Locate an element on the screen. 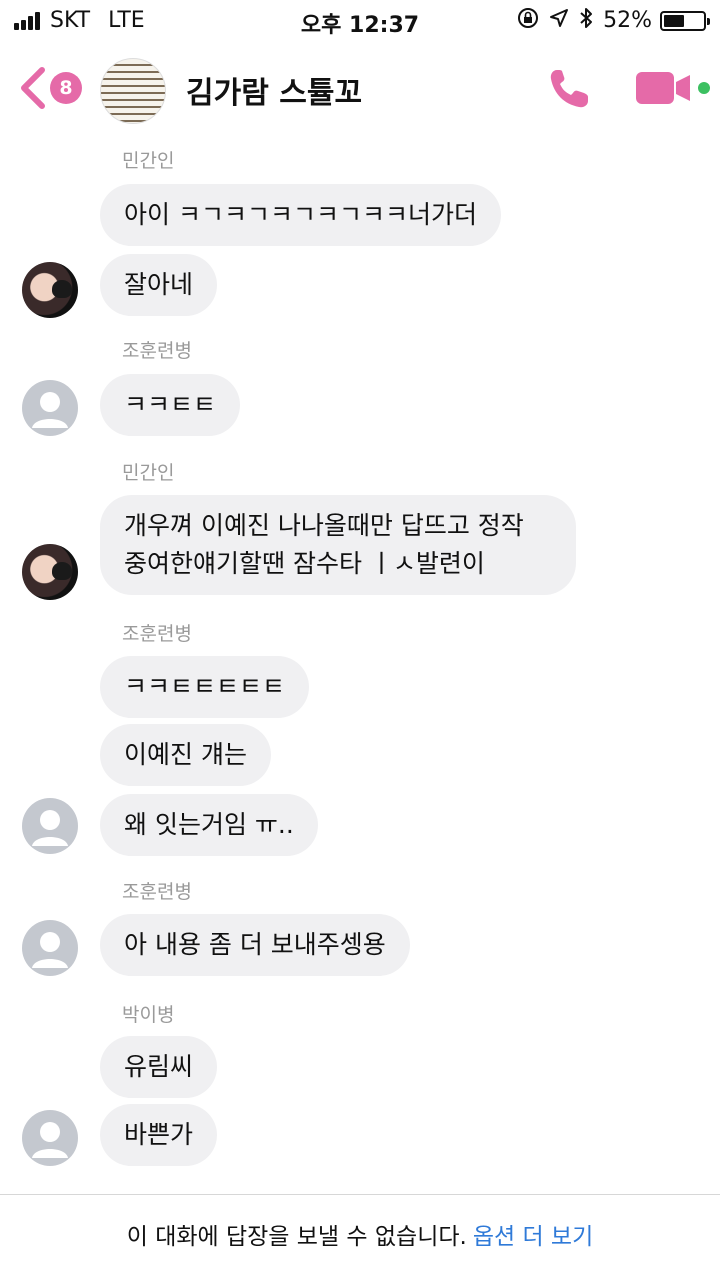 The image size is (720, 1280). phone-call-icon is located at coordinates (569, 89).